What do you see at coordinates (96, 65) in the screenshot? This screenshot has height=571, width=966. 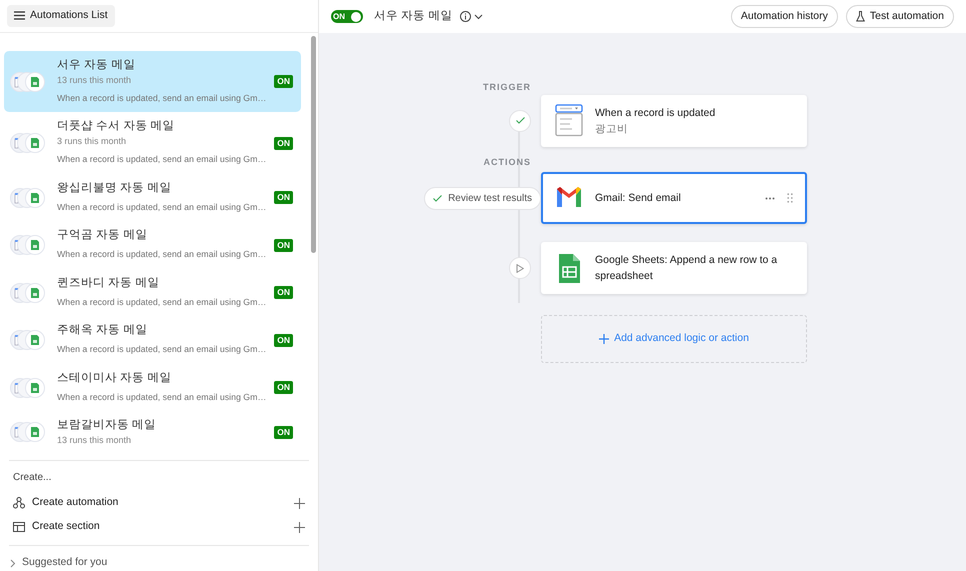 I see `automation-name: 서우 자동 메일` at bounding box center [96, 65].